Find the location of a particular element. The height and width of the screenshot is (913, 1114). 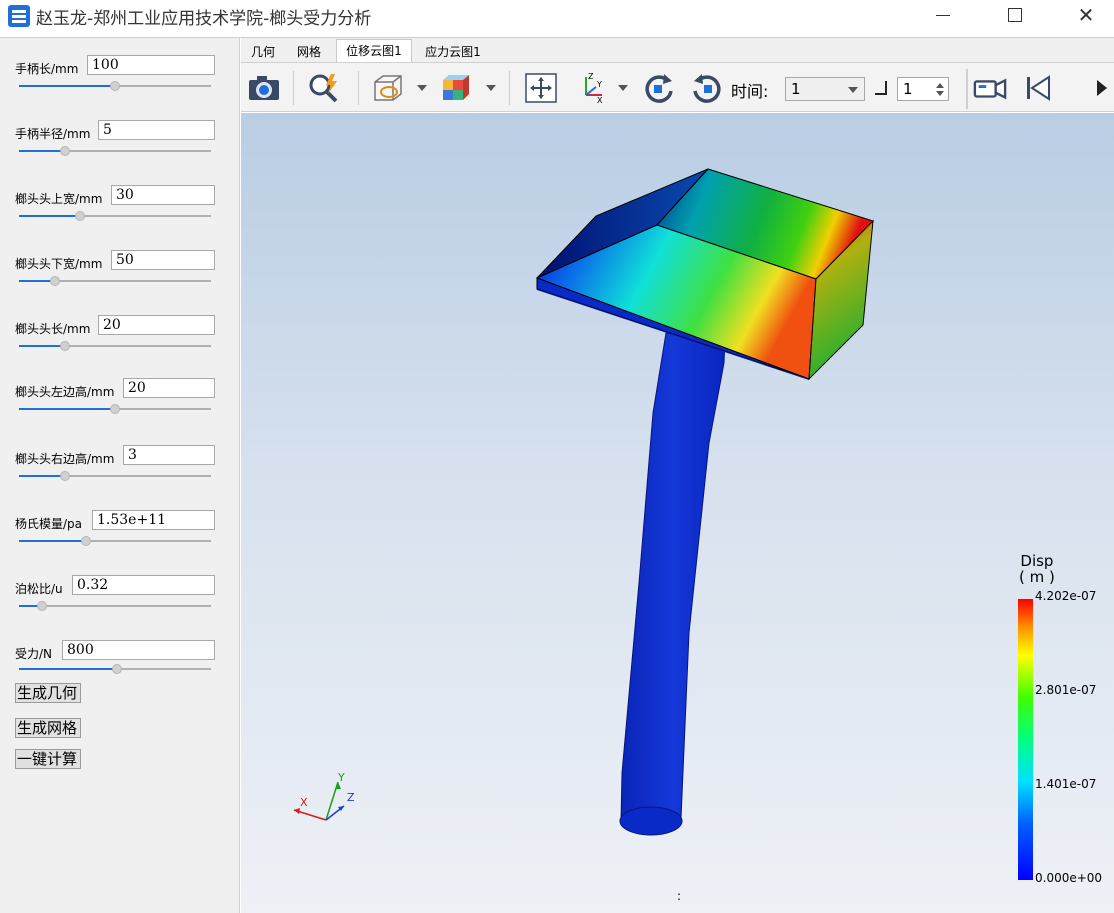

param-label: 杨氏模量/pa is located at coordinates (49, 524).